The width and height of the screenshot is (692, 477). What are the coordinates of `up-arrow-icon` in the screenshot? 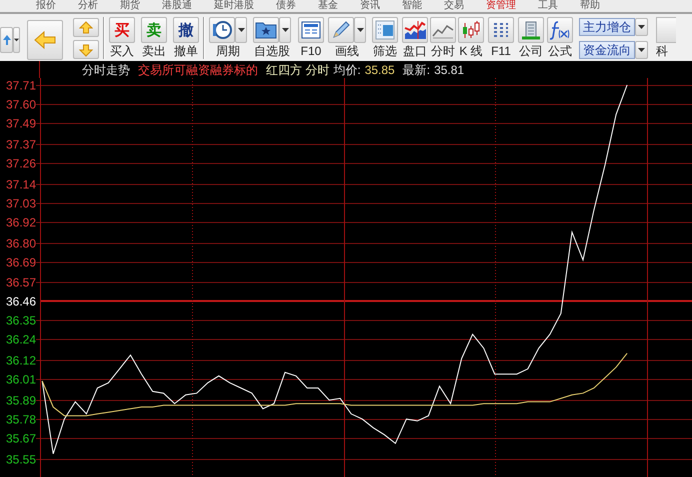 It's located at (86, 27).